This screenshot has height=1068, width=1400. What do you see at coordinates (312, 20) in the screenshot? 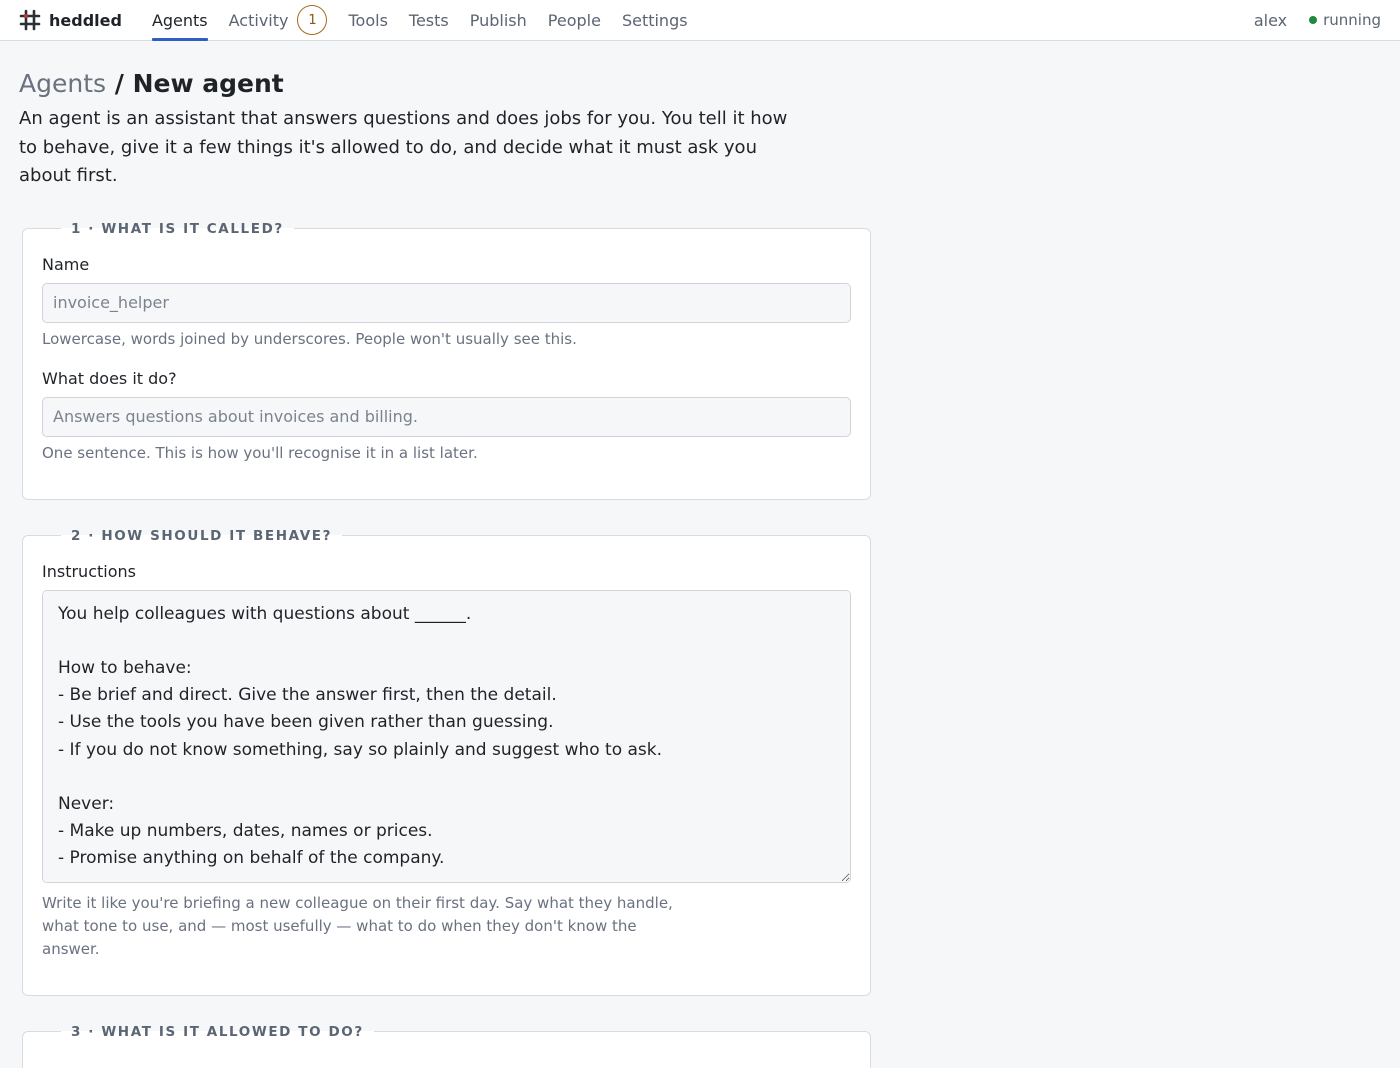
I see `activity-count-badge: 1` at bounding box center [312, 20].